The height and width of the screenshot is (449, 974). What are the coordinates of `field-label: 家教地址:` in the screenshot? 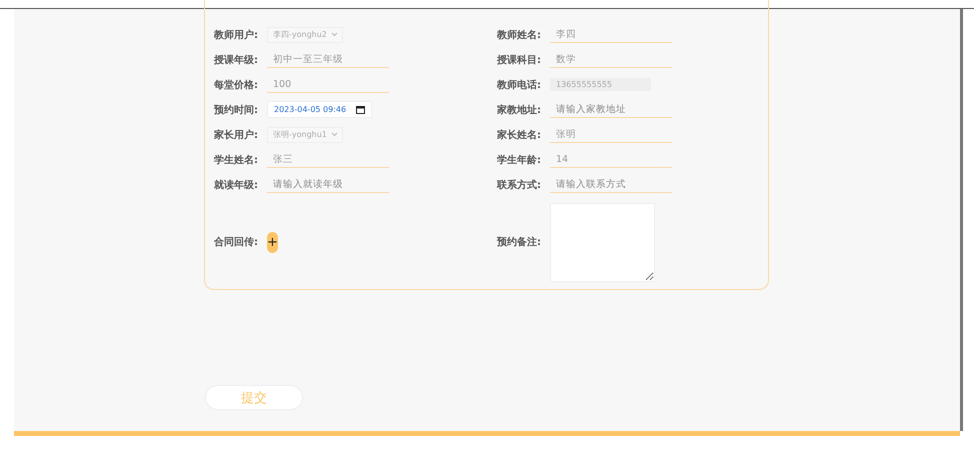 It's located at (519, 109).